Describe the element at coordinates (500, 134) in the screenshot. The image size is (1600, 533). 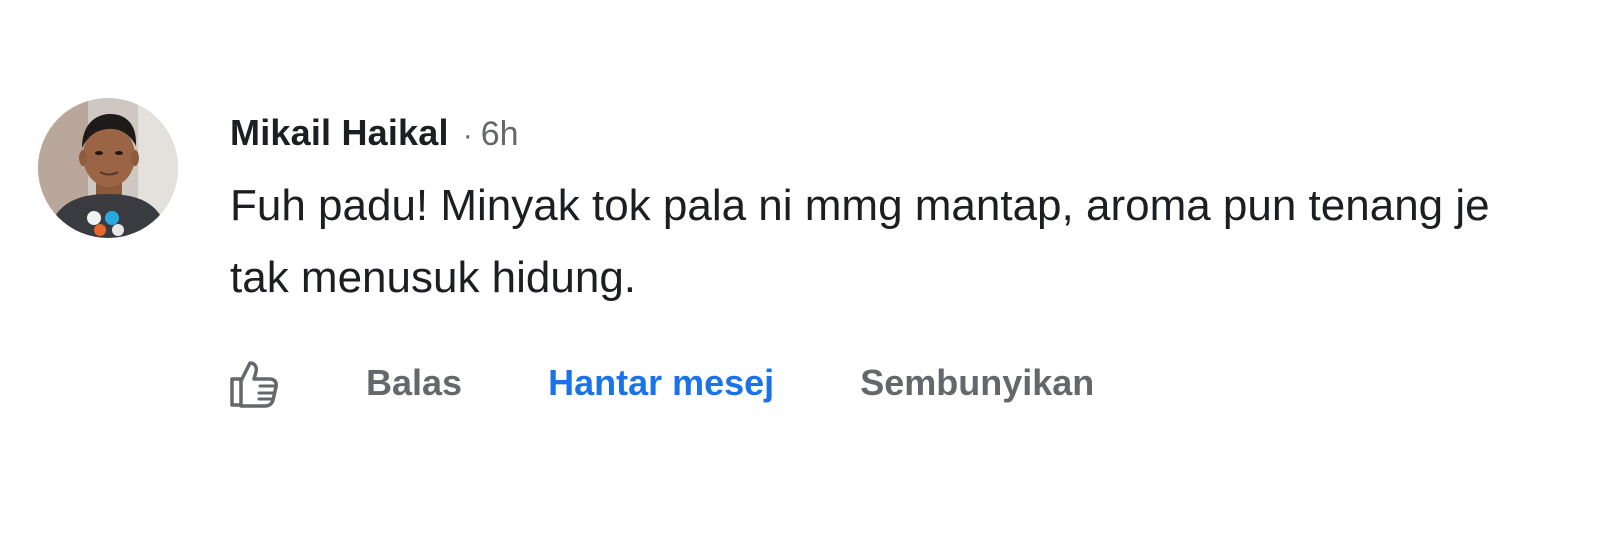
I see `timestamp: 6h` at that location.